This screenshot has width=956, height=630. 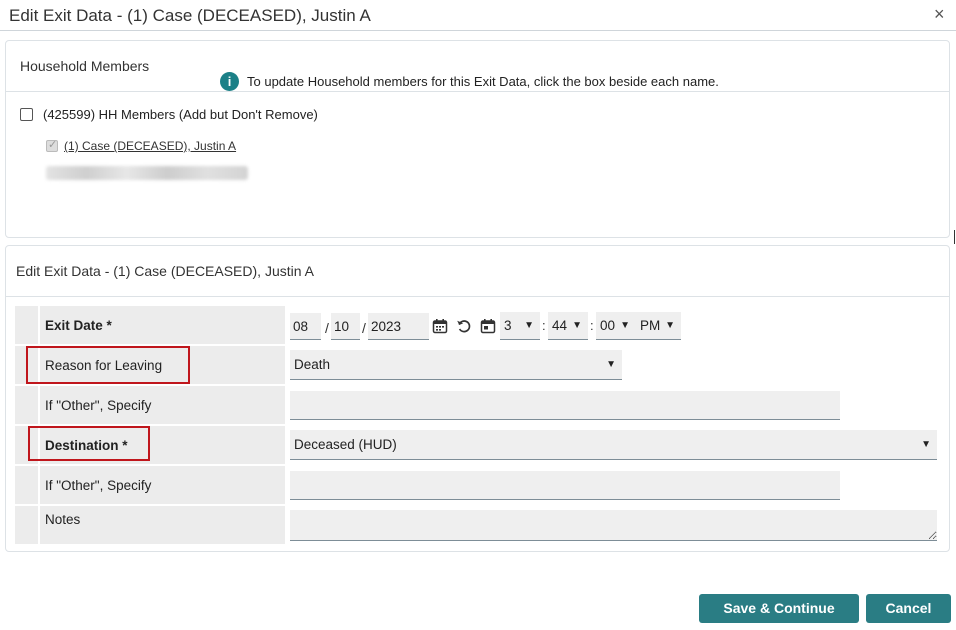 What do you see at coordinates (488, 326) in the screenshot?
I see `calendar-today-icon` at bounding box center [488, 326].